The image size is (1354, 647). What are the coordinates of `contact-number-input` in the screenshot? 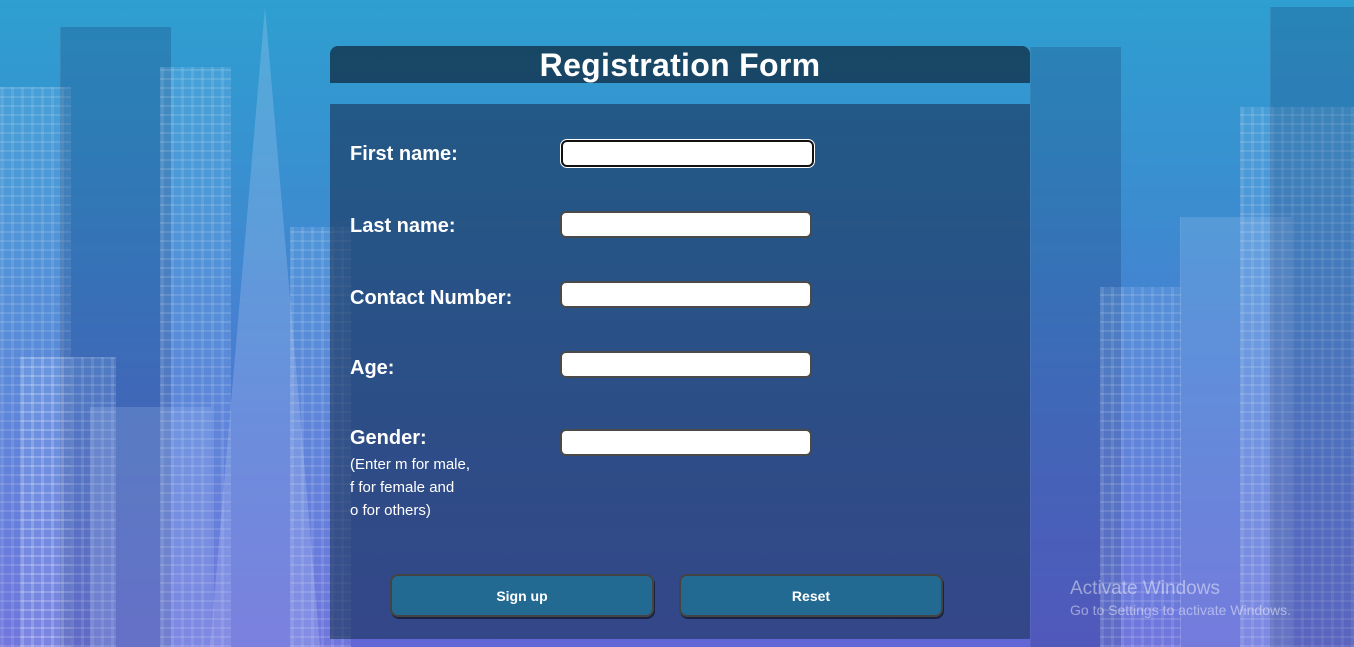 It's located at (686, 294).